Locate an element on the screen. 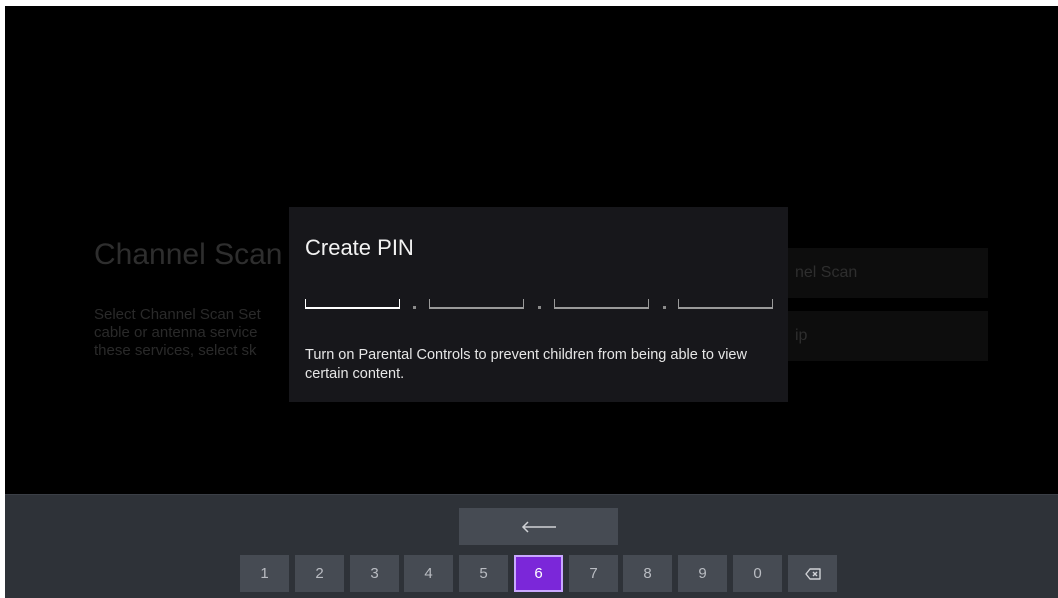 Image resolution: width=1058 pixels, height=598 pixels. dialog-title: Create PIN is located at coordinates (359, 247).